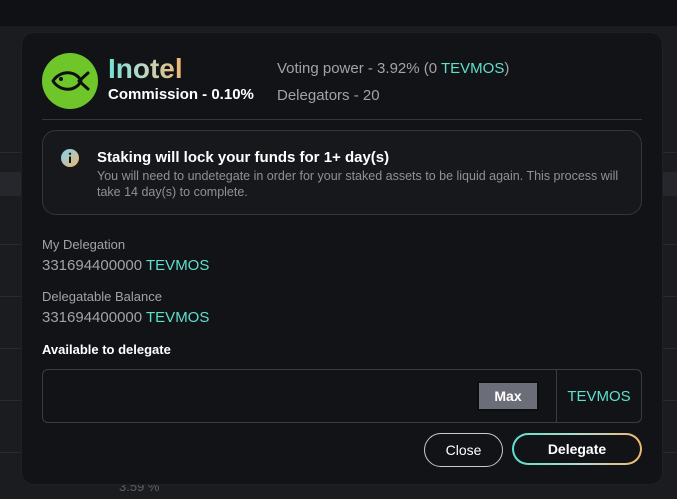  Describe the element at coordinates (92, 317) in the screenshot. I see `delegatable-balance-amount: 331694400000` at that location.